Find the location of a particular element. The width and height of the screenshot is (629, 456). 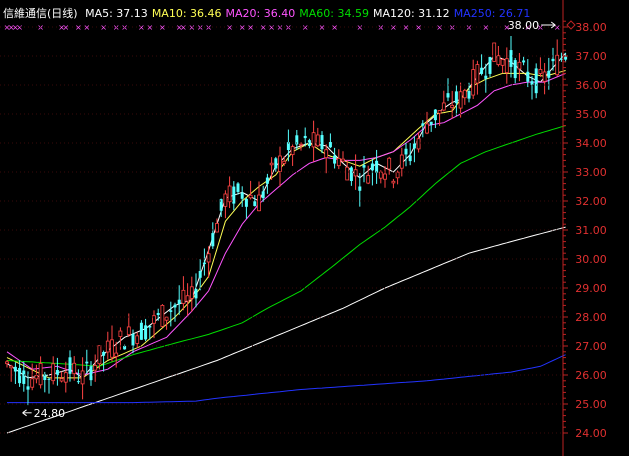

legend-item: MA20: 36.40 is located at coordinates (261, 13).